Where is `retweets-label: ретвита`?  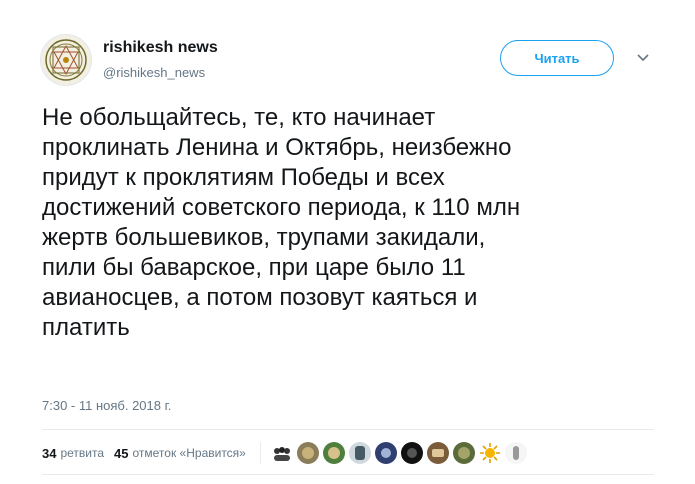 retweets-label: ретвита is located at coordinates (82, 453).